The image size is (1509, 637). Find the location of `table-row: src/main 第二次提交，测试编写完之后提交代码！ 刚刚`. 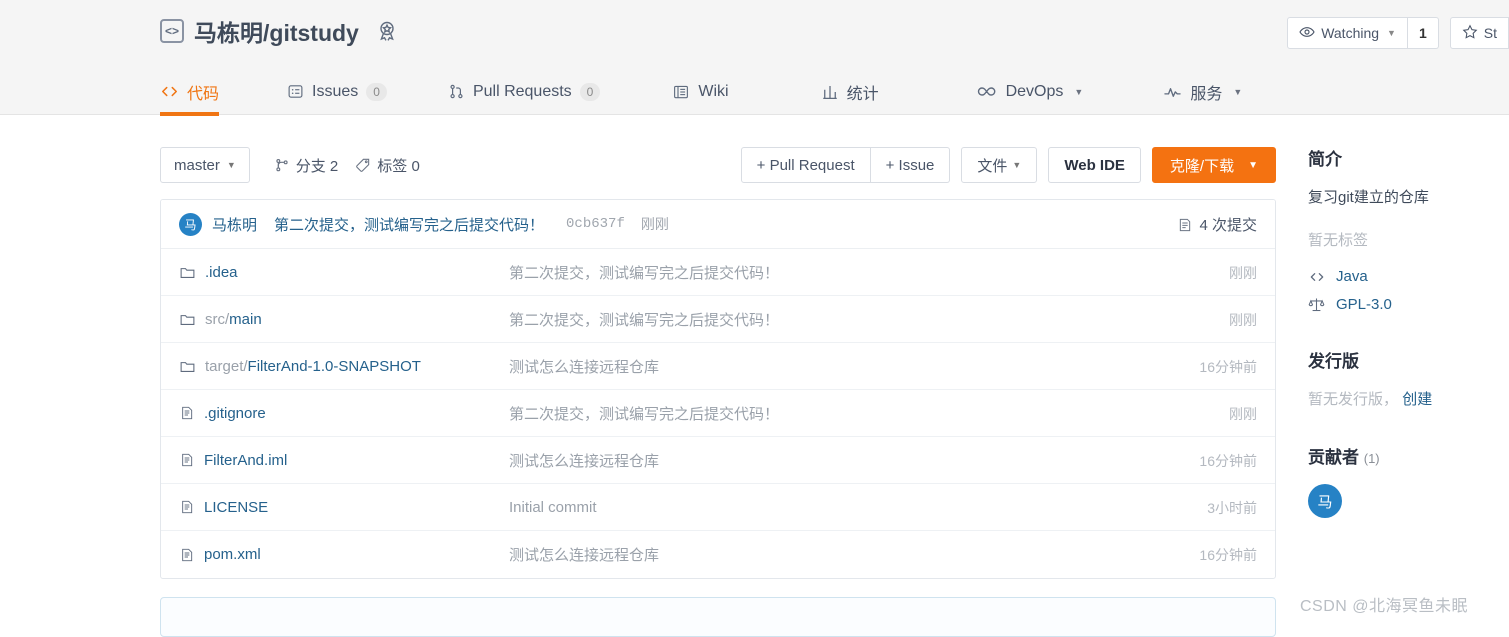

table-row: src/main 第二次提交，测试编写完之后提交代码！ 刚刚 is located at coordinates (718, 319).